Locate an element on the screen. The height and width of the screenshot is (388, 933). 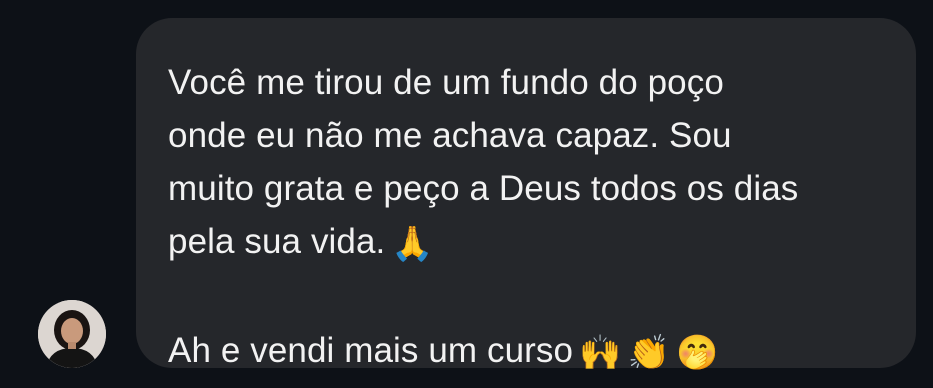
avatar-image is located at coordinates (72, 334).